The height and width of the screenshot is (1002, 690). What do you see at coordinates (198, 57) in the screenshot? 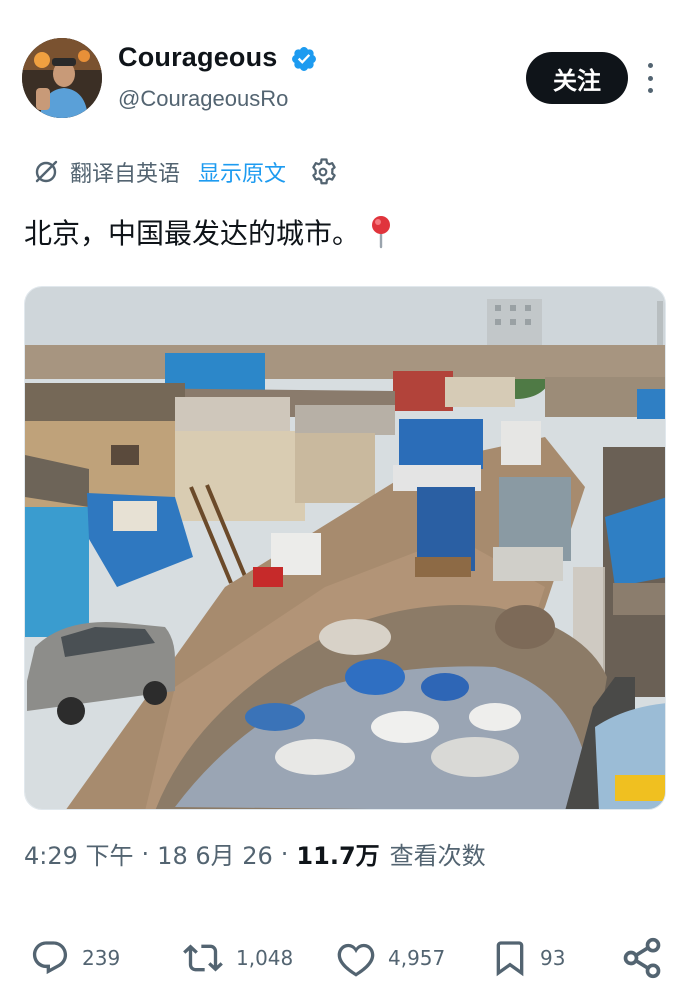
I see `display-name: Courageous` at bounding box center [198, 57].